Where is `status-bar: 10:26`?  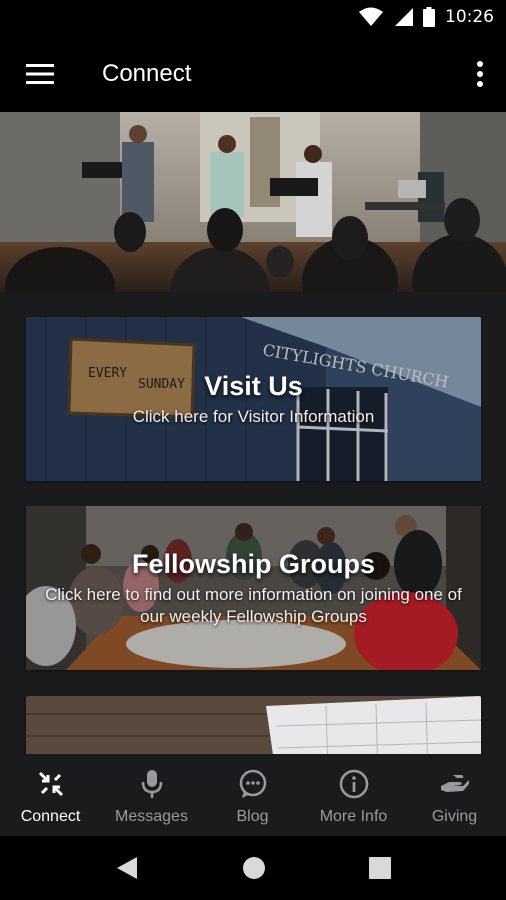
status-bar: 10:26 is located at coordinates (253, 18).